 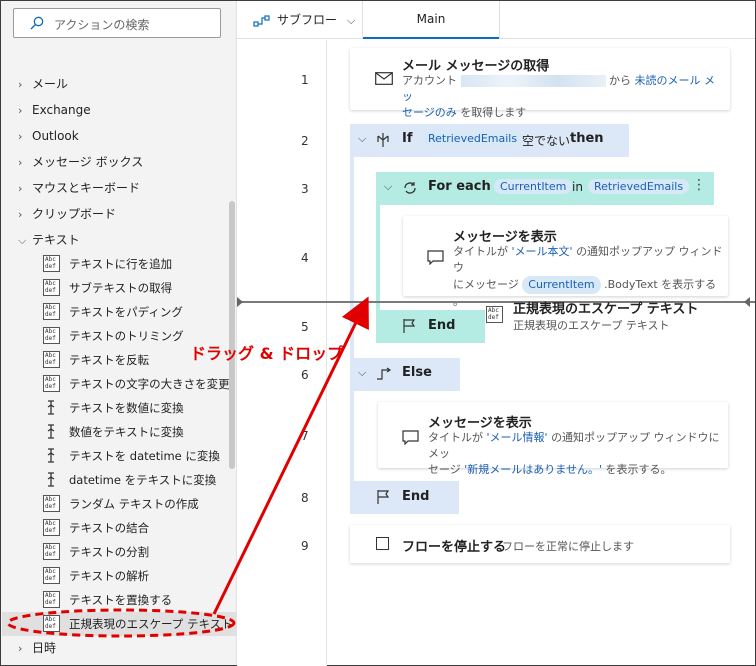 What do you see at coordinates (138, 408) in the screenshot?
I see `action-item: テキストを数値に変換` at bounding box center [138, 408].